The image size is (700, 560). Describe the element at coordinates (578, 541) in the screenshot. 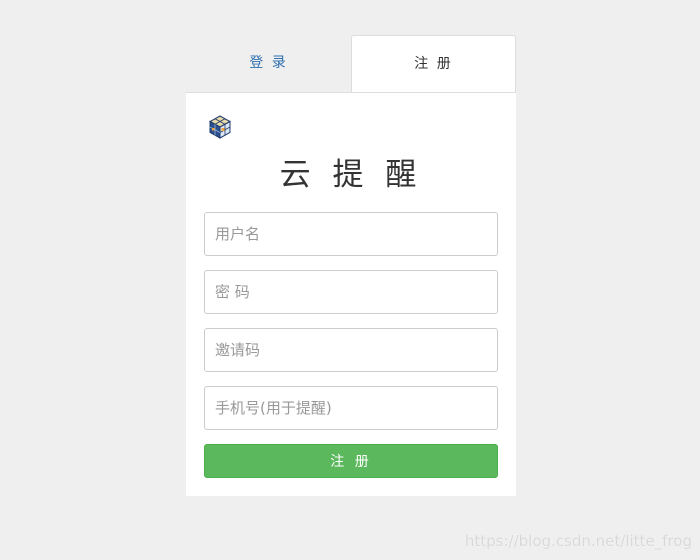

I see `watermark-text: https://blog.csdn.net/litte_frog` at that location.